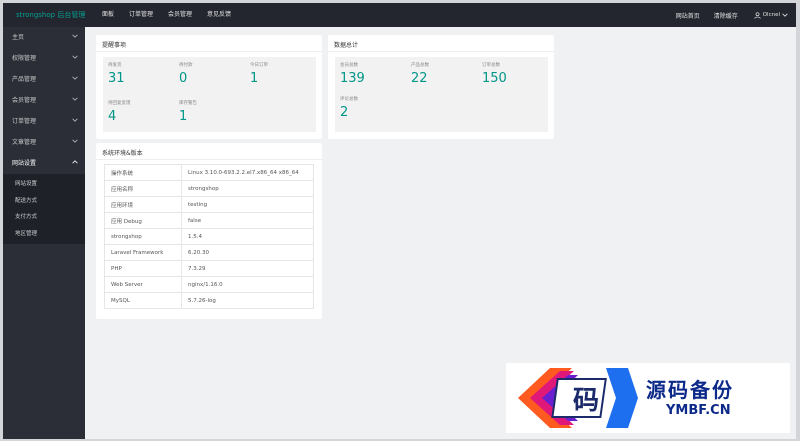 The height and width of the screenshot is (441, 800). Describe the element at coordinates (757, 15) in the screenshot. I see `user-icon` at that location.